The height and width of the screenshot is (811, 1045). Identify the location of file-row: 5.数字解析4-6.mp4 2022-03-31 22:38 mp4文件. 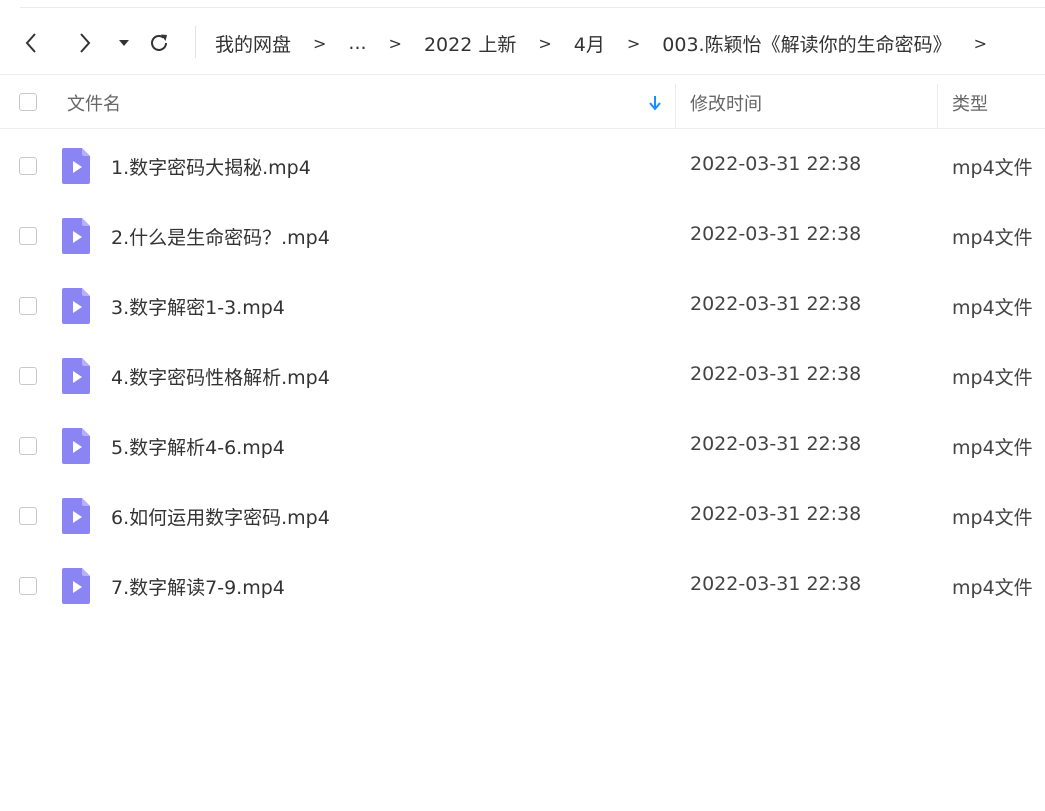
(522, 447).